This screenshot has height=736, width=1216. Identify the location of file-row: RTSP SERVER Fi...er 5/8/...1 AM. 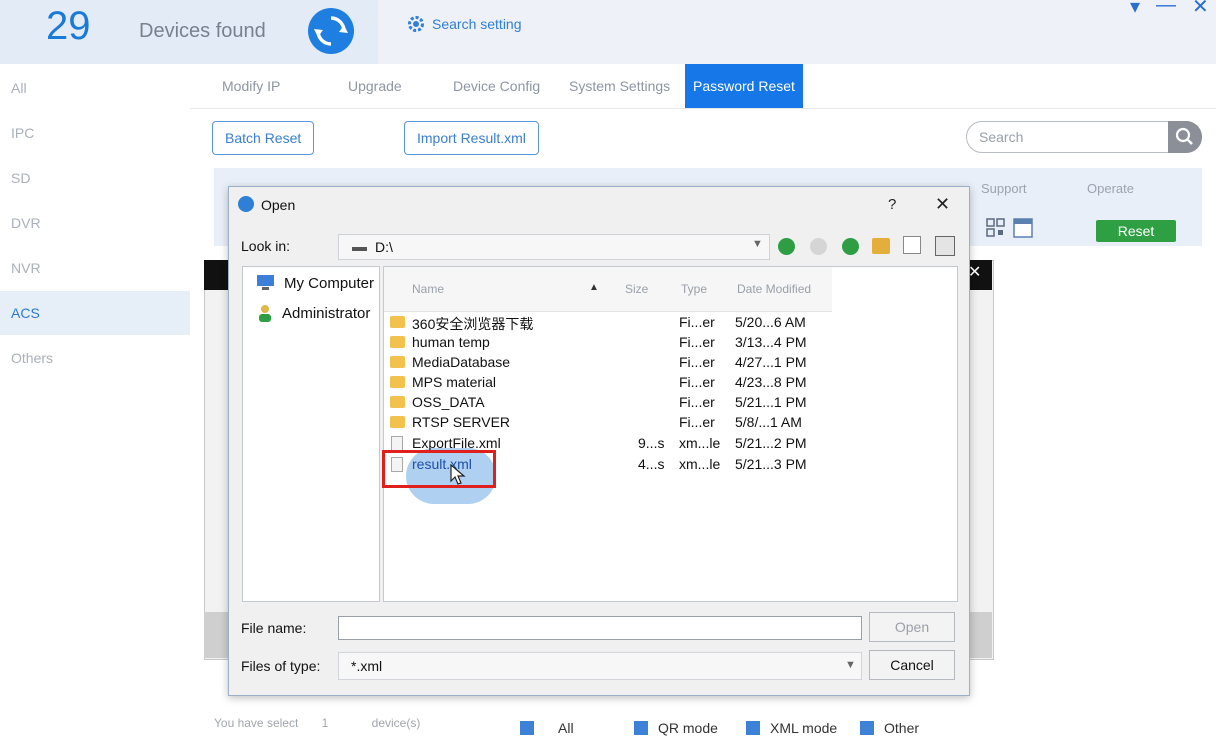
(610, 424).